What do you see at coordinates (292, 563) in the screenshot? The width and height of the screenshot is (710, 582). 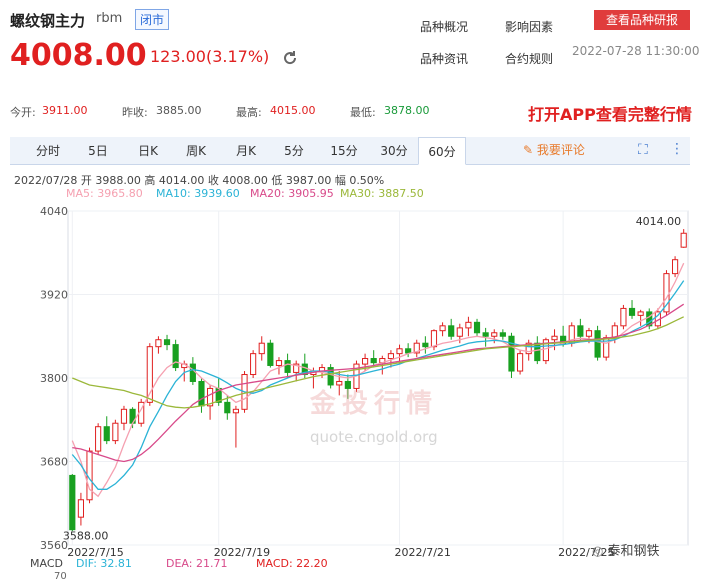 I see `macd-value: MACD: 22.20` at bounding box center [292, 563].